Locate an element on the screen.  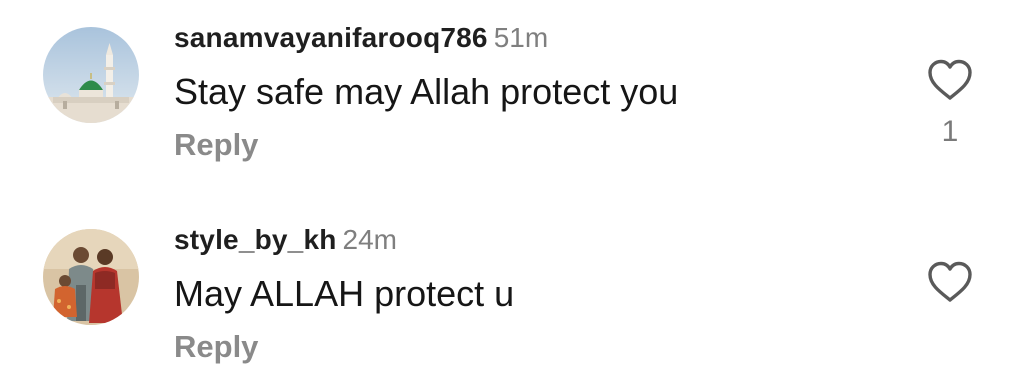
timestamp: 24m is located at coordinates (369, 239).